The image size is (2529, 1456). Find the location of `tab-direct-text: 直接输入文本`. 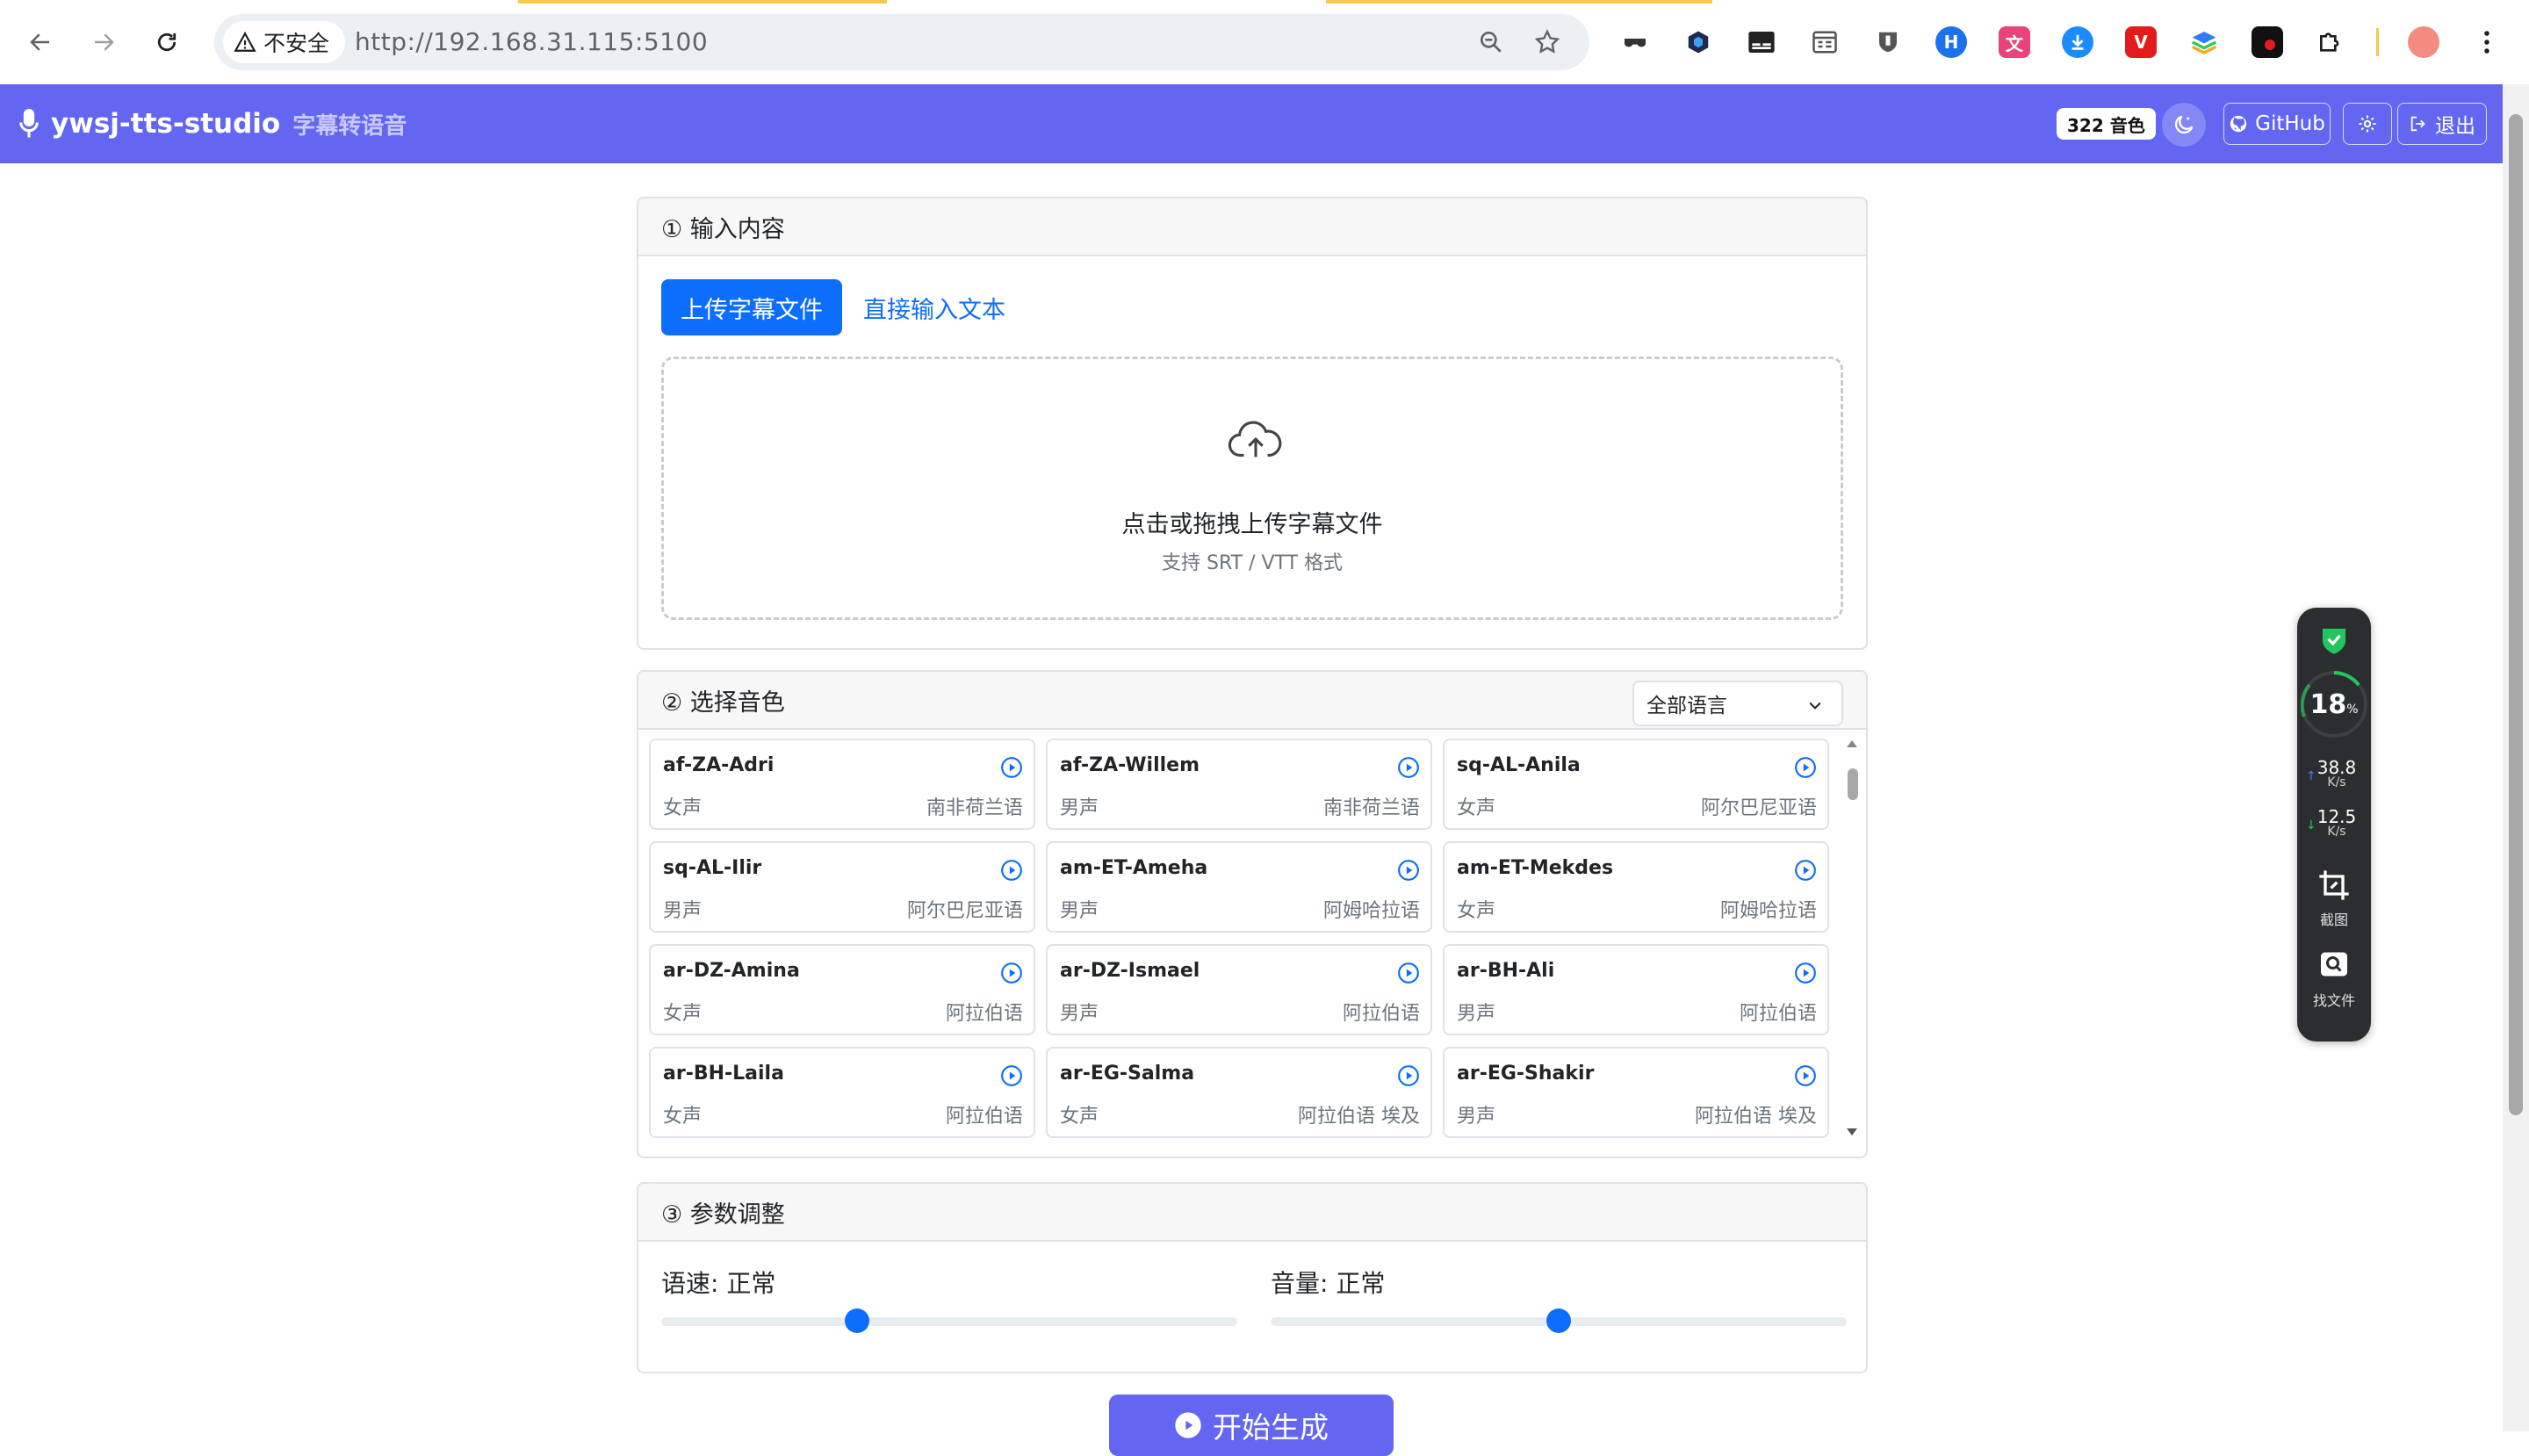

tab-direct-text: 直接输入文本 is located at coordinates (934, 307).